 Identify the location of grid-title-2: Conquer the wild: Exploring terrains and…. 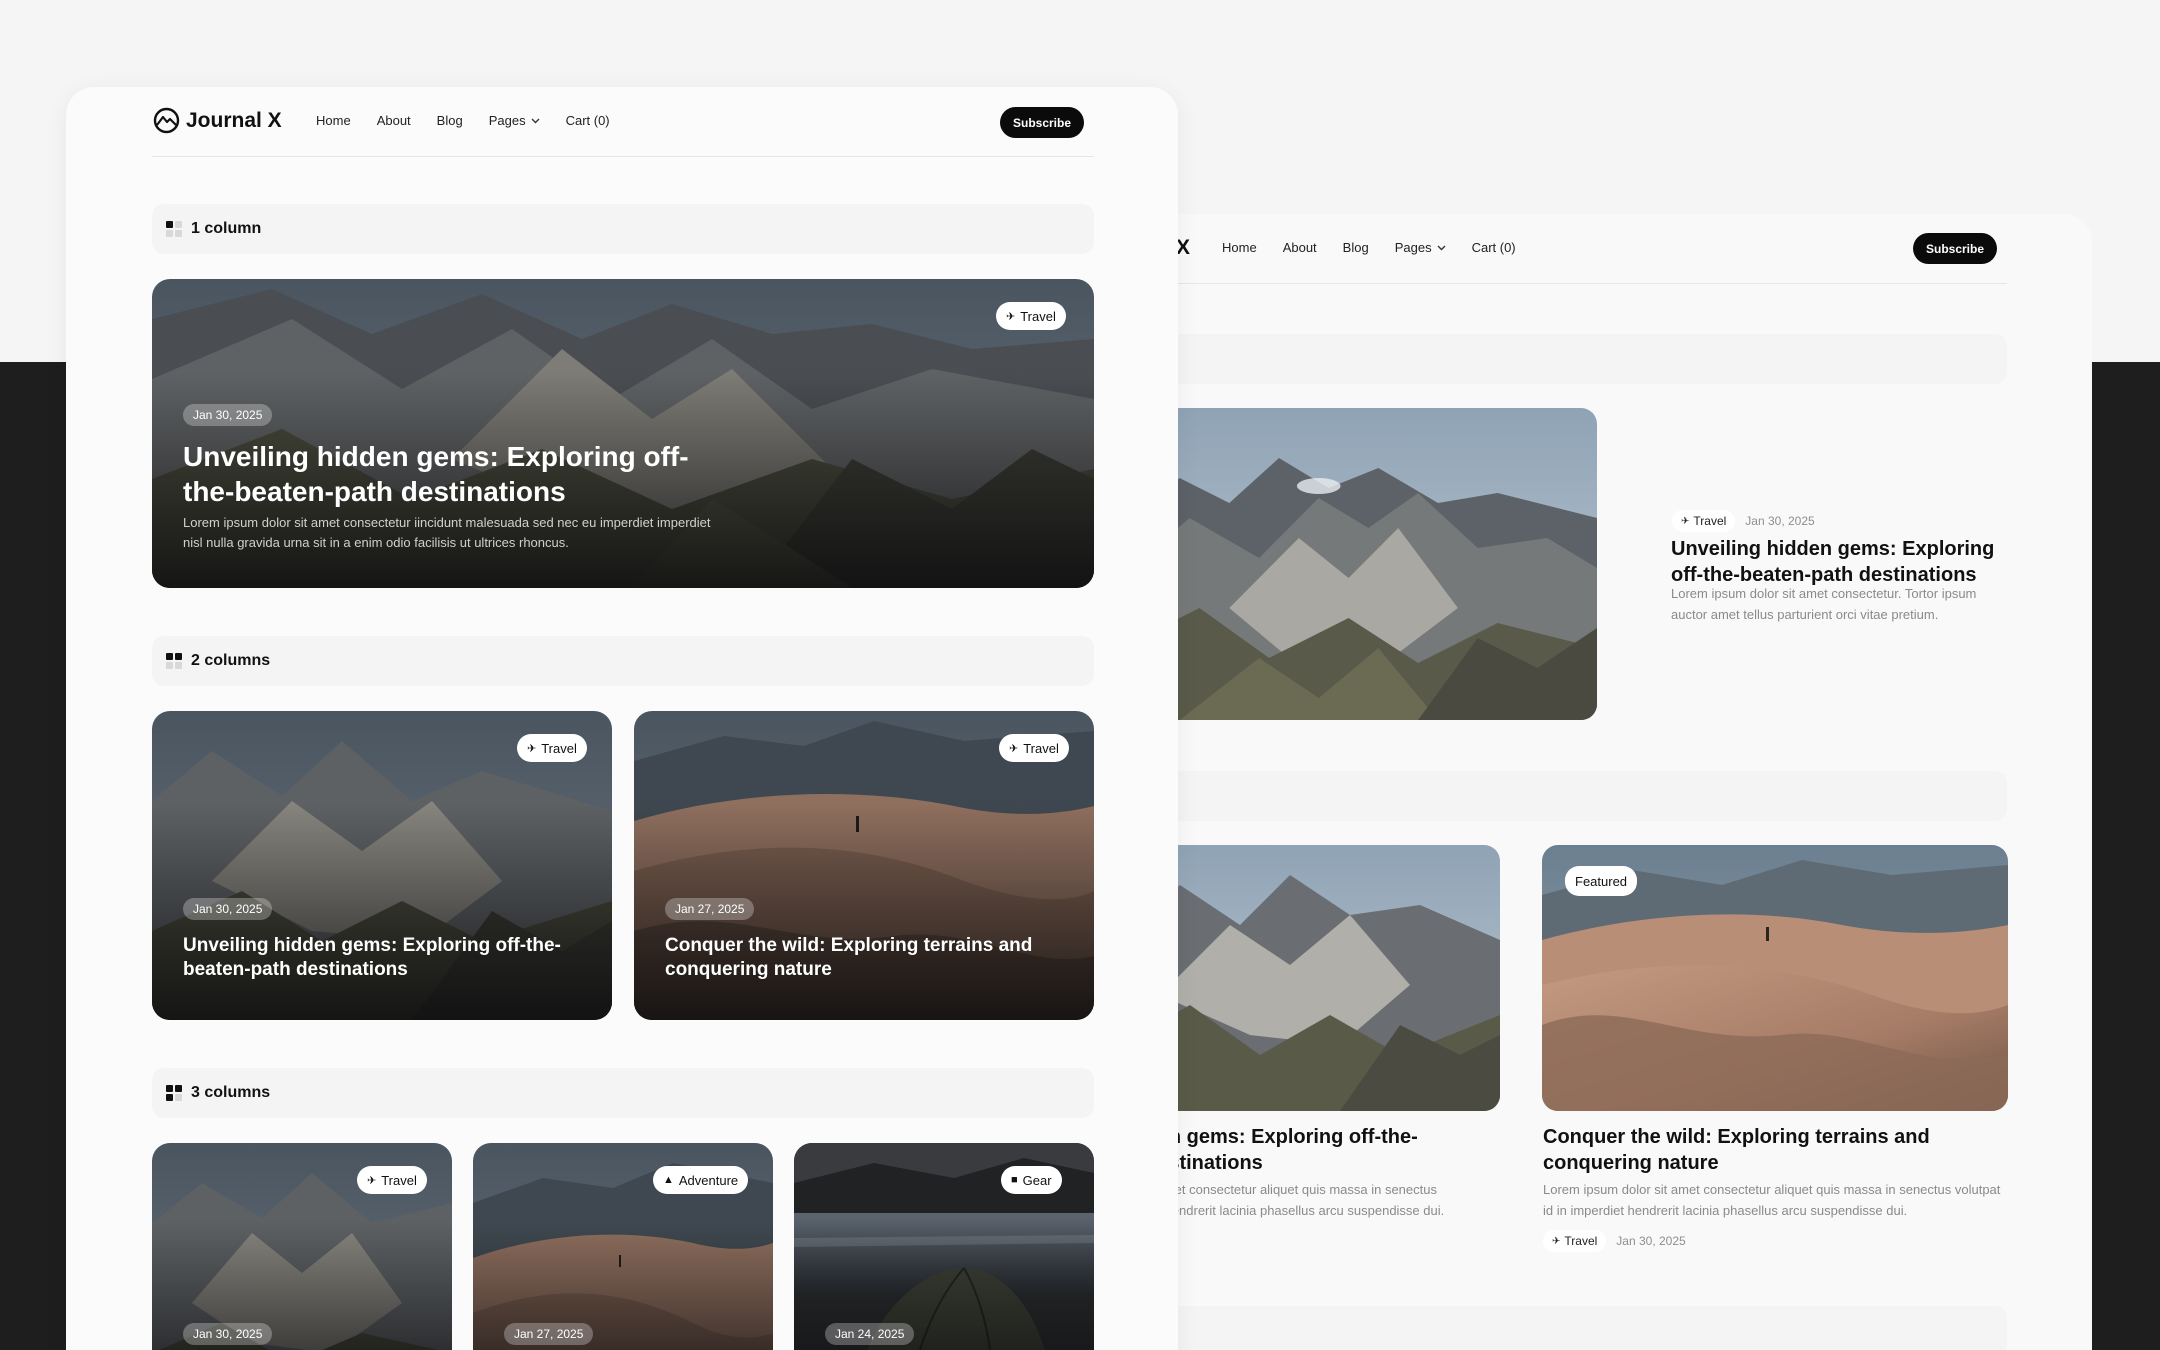
(1758, 1150).